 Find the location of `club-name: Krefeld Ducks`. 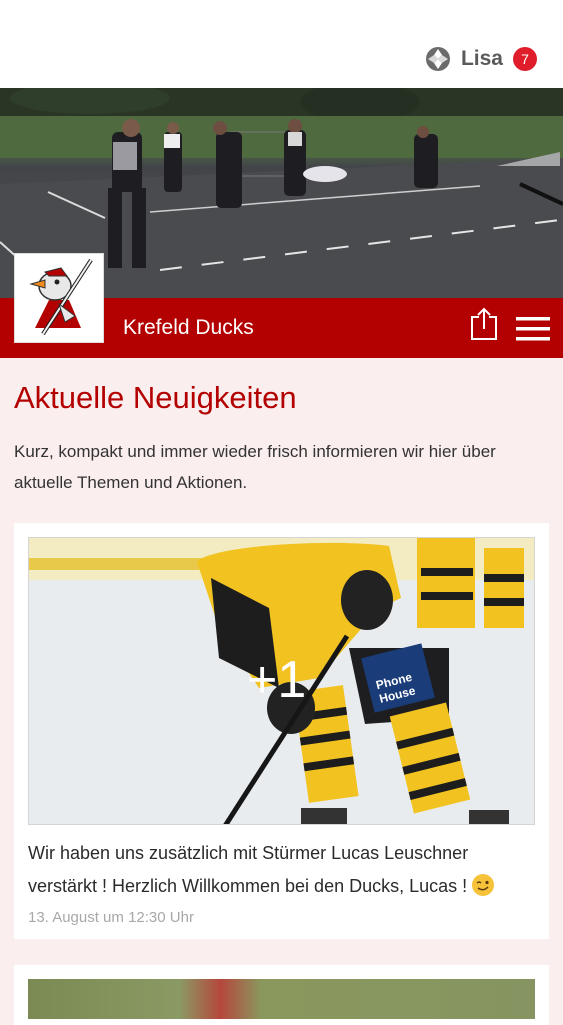

club-name: Krefeld Ducks is located at coordinates (188, 327).